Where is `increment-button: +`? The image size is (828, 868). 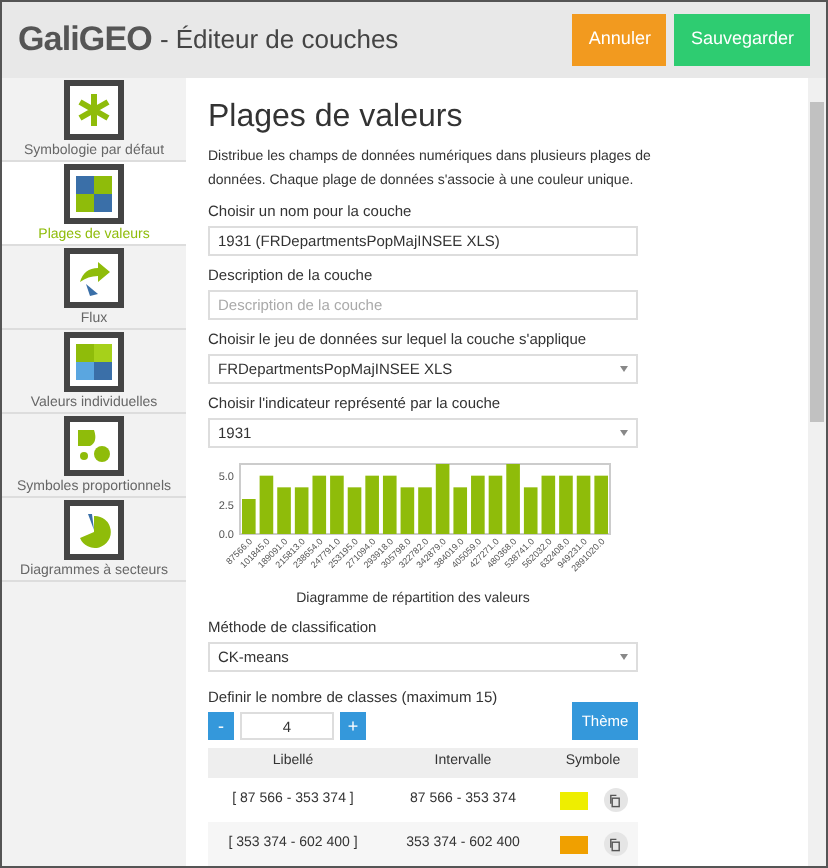 increment-button: + is located at coordinates (353, 726).